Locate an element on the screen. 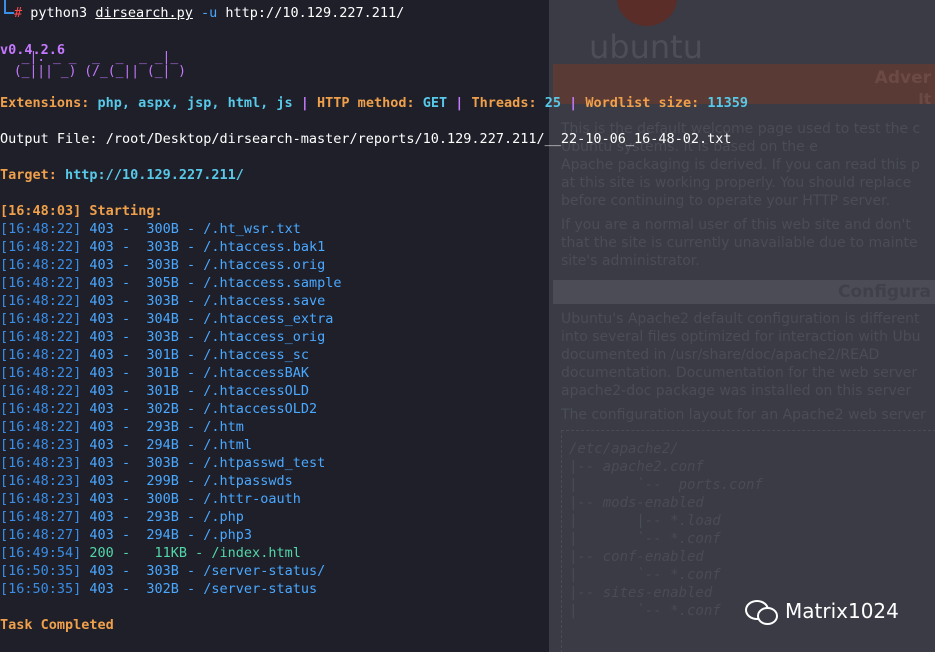  watermark-text: Matrix1024 is located at coordinates (842, 611).